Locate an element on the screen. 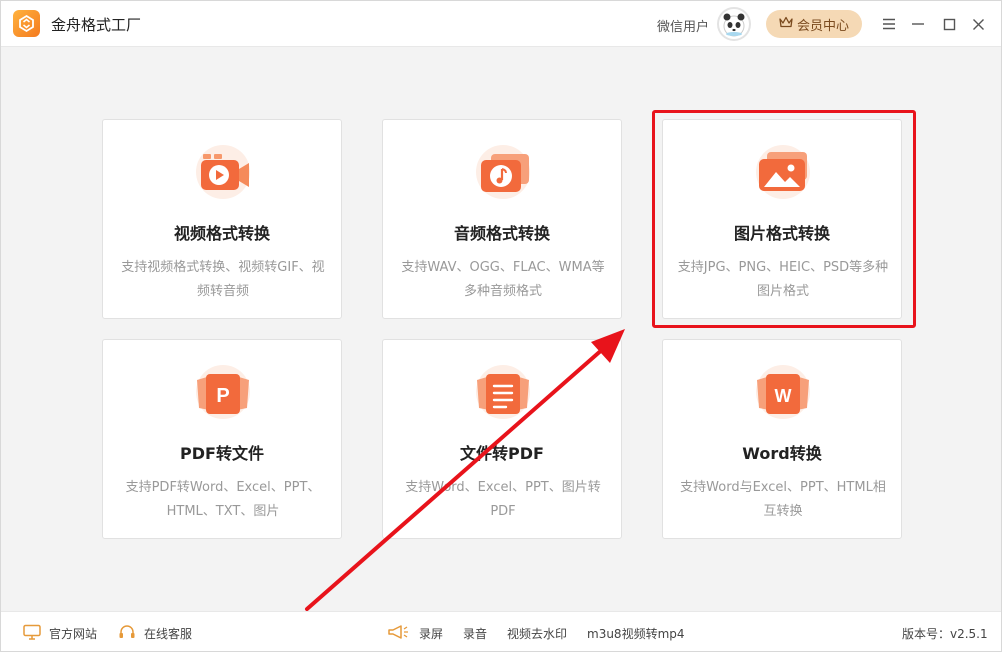 The width and height of the screenshot is (1002, 652). annotation-arrow-icon is located at coordinates (465, 470).